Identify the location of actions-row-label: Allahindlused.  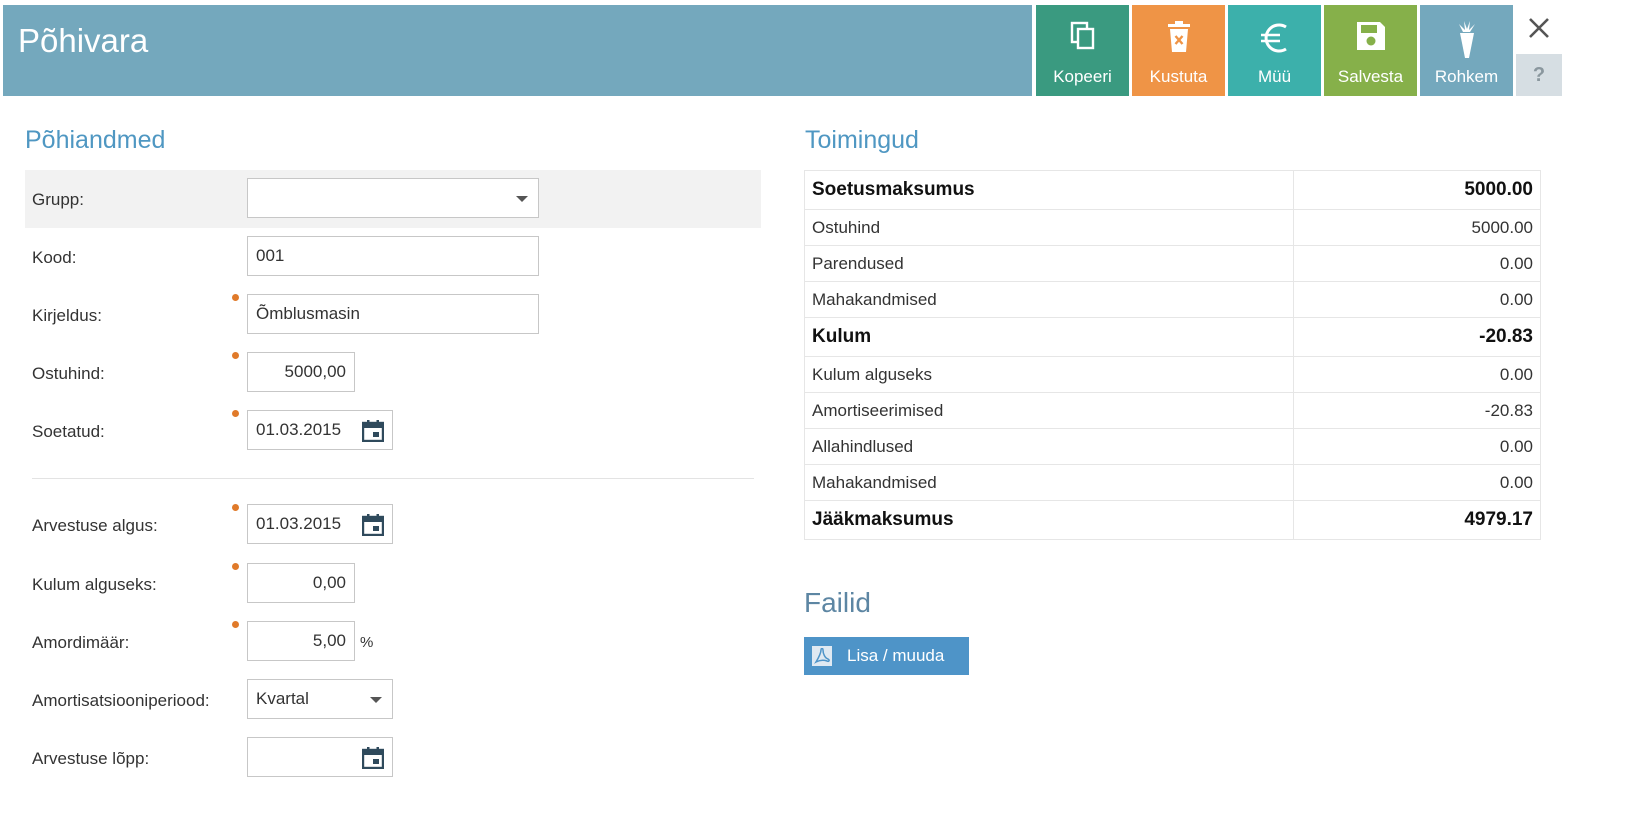
(1049, 446).